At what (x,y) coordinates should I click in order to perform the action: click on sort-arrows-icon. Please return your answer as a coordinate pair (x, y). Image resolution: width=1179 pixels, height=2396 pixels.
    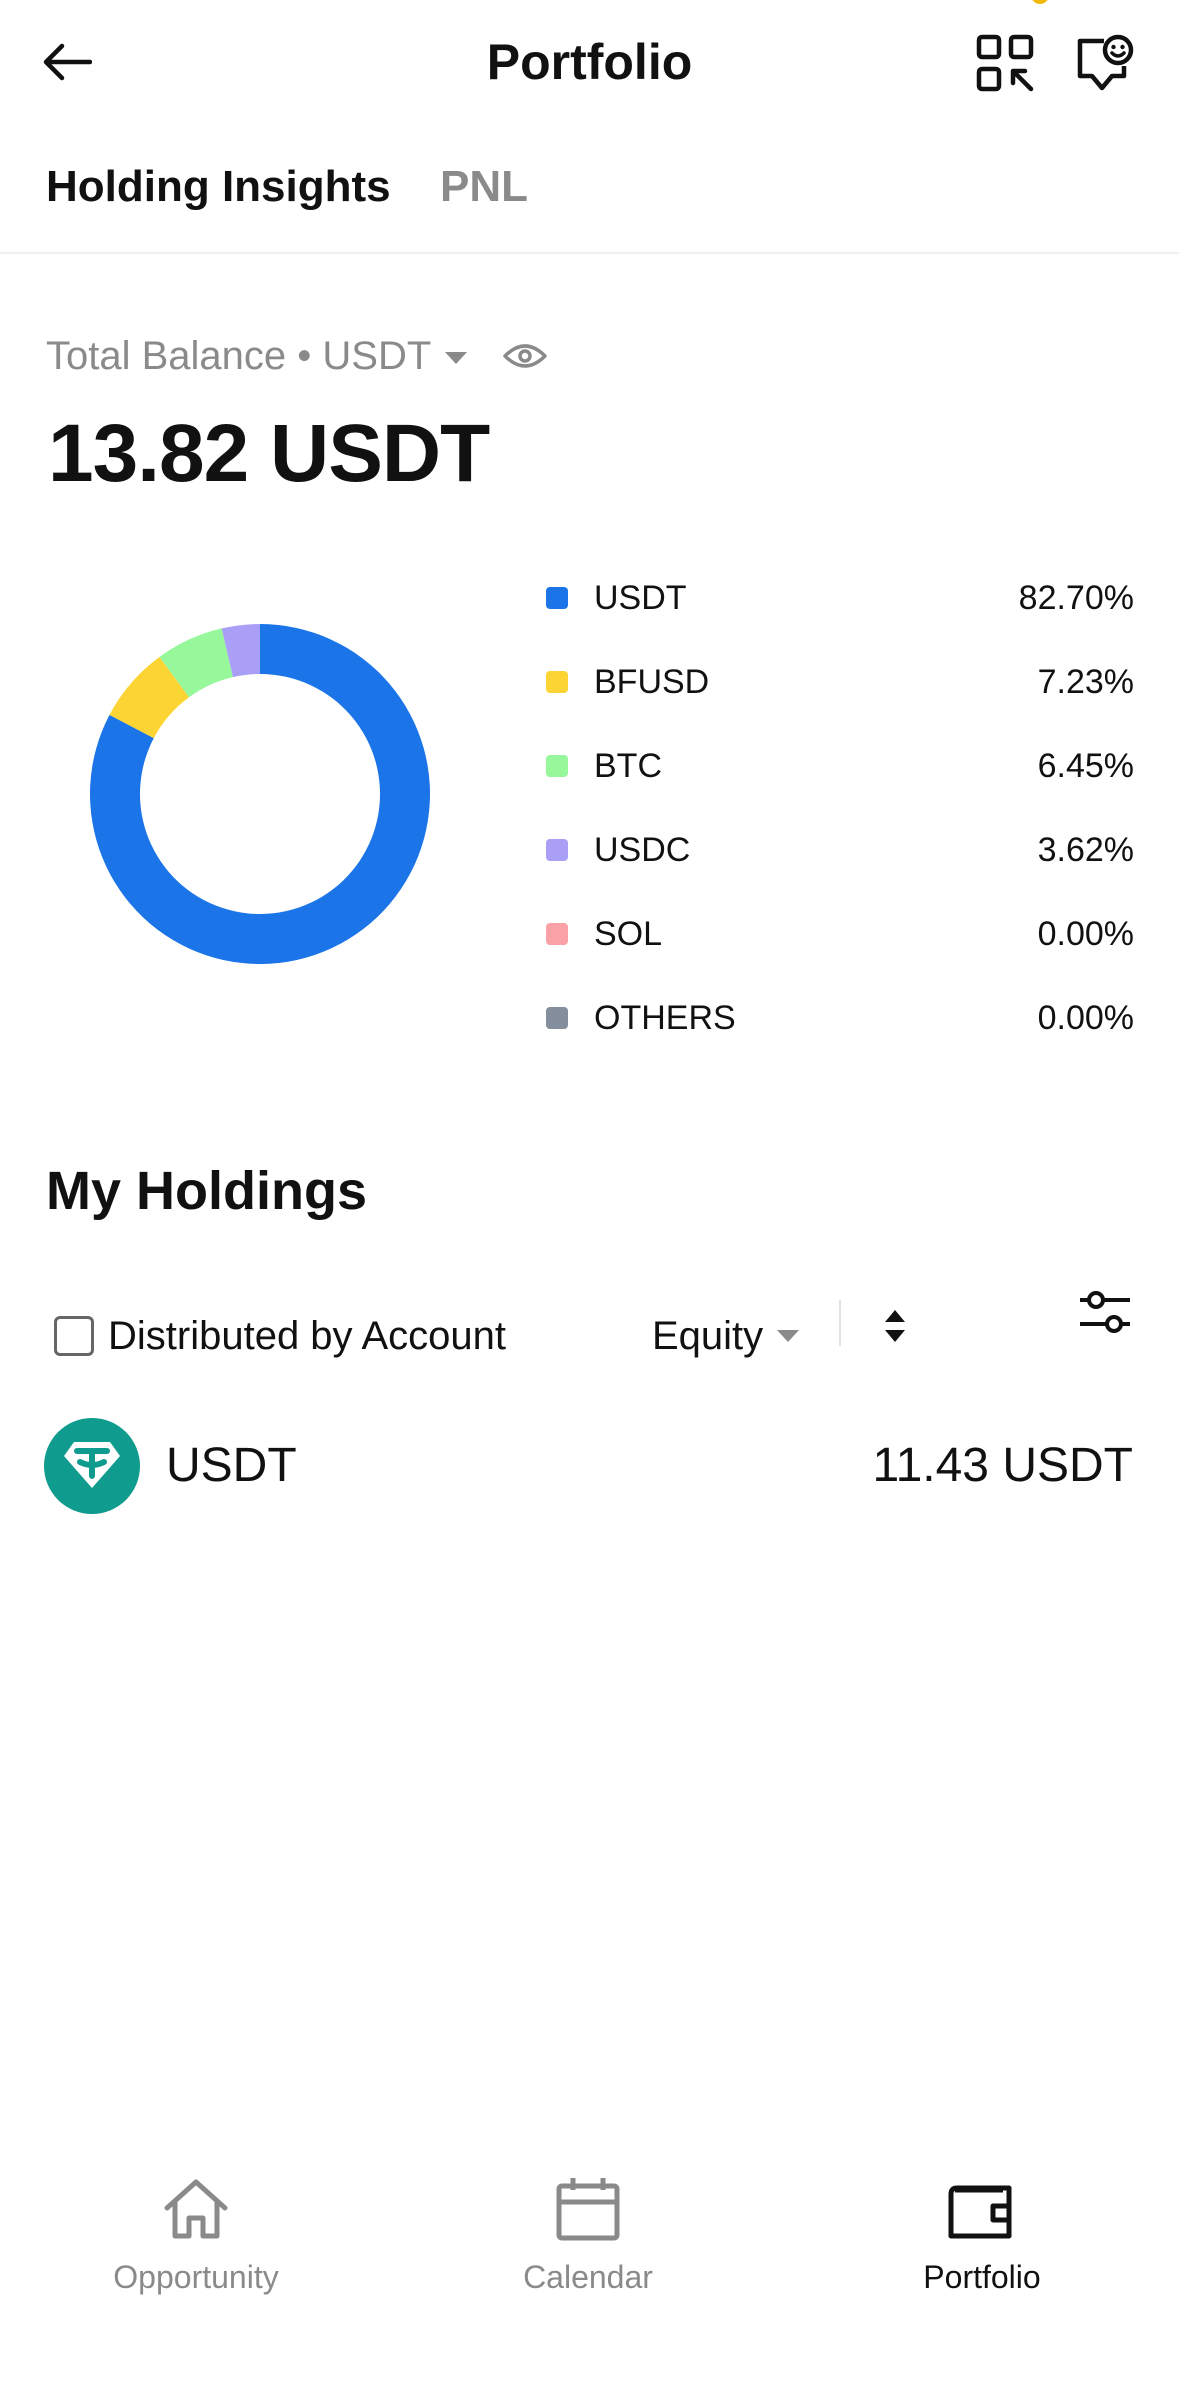
    Looking at the image, I should click on (895, 1326).